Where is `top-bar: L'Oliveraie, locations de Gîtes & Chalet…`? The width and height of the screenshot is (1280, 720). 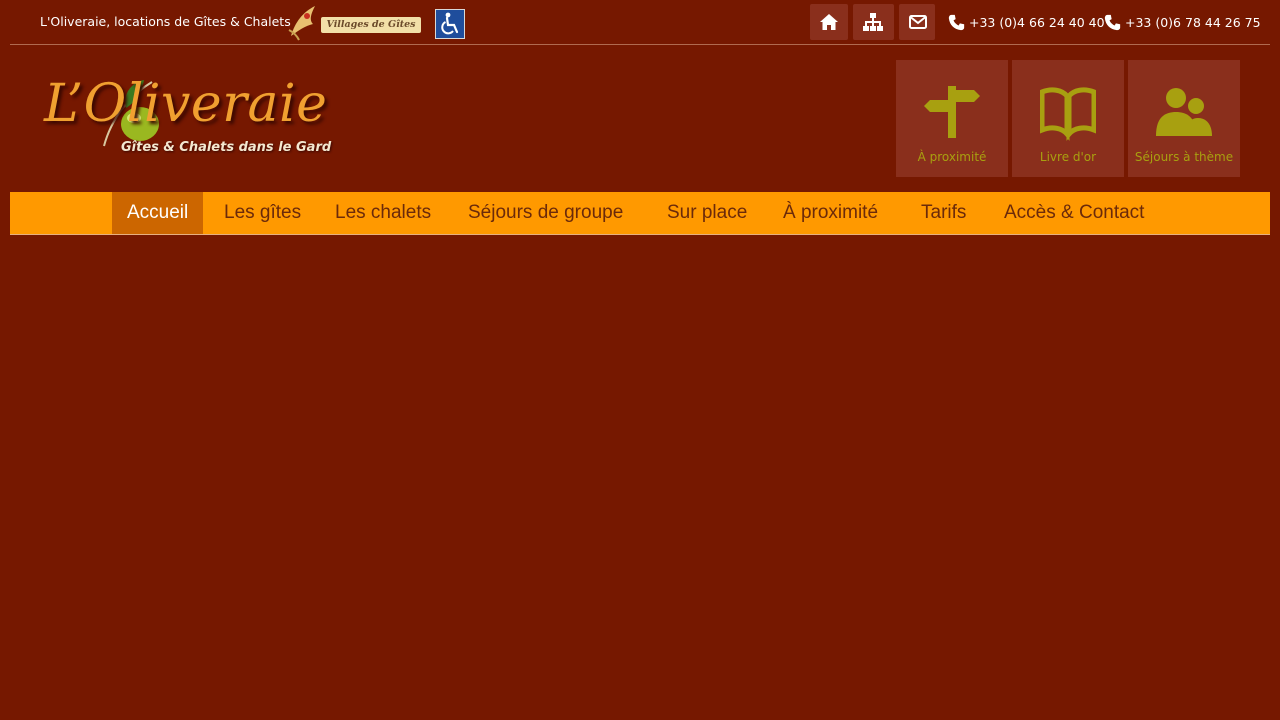
top-bar: L'Oliveraie, locations de Gîtes & Chalet… is located at coordinates (640, 22).